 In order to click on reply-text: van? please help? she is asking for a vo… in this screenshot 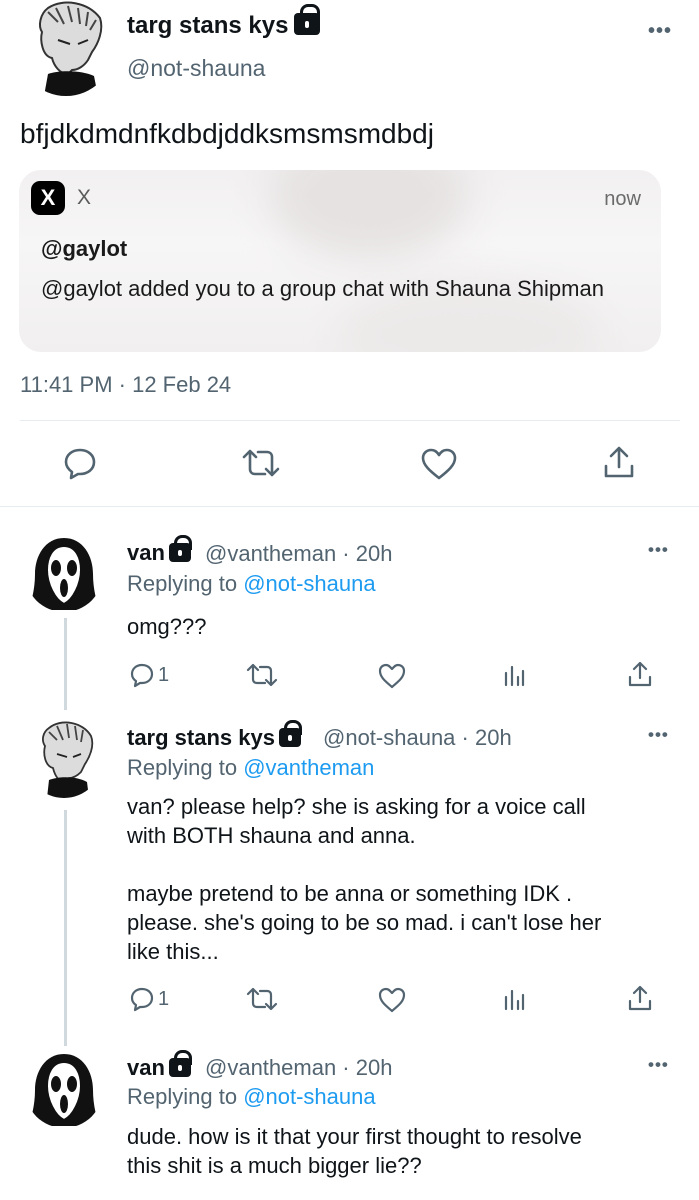, I will do `click(364, 879)`.